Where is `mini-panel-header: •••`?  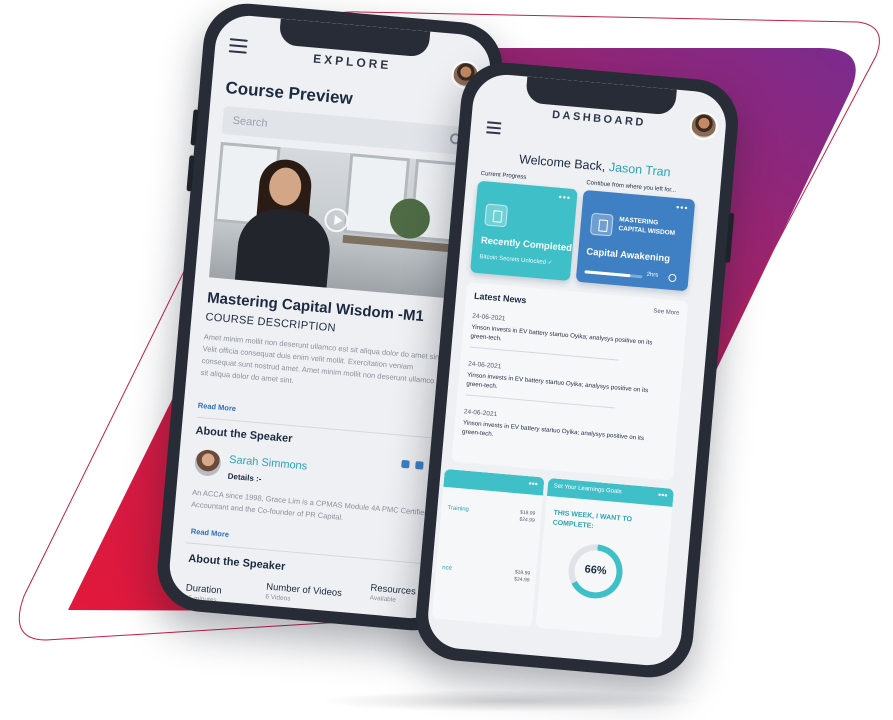 mini-panel-header: ••• is located at coordinates (494, 482).